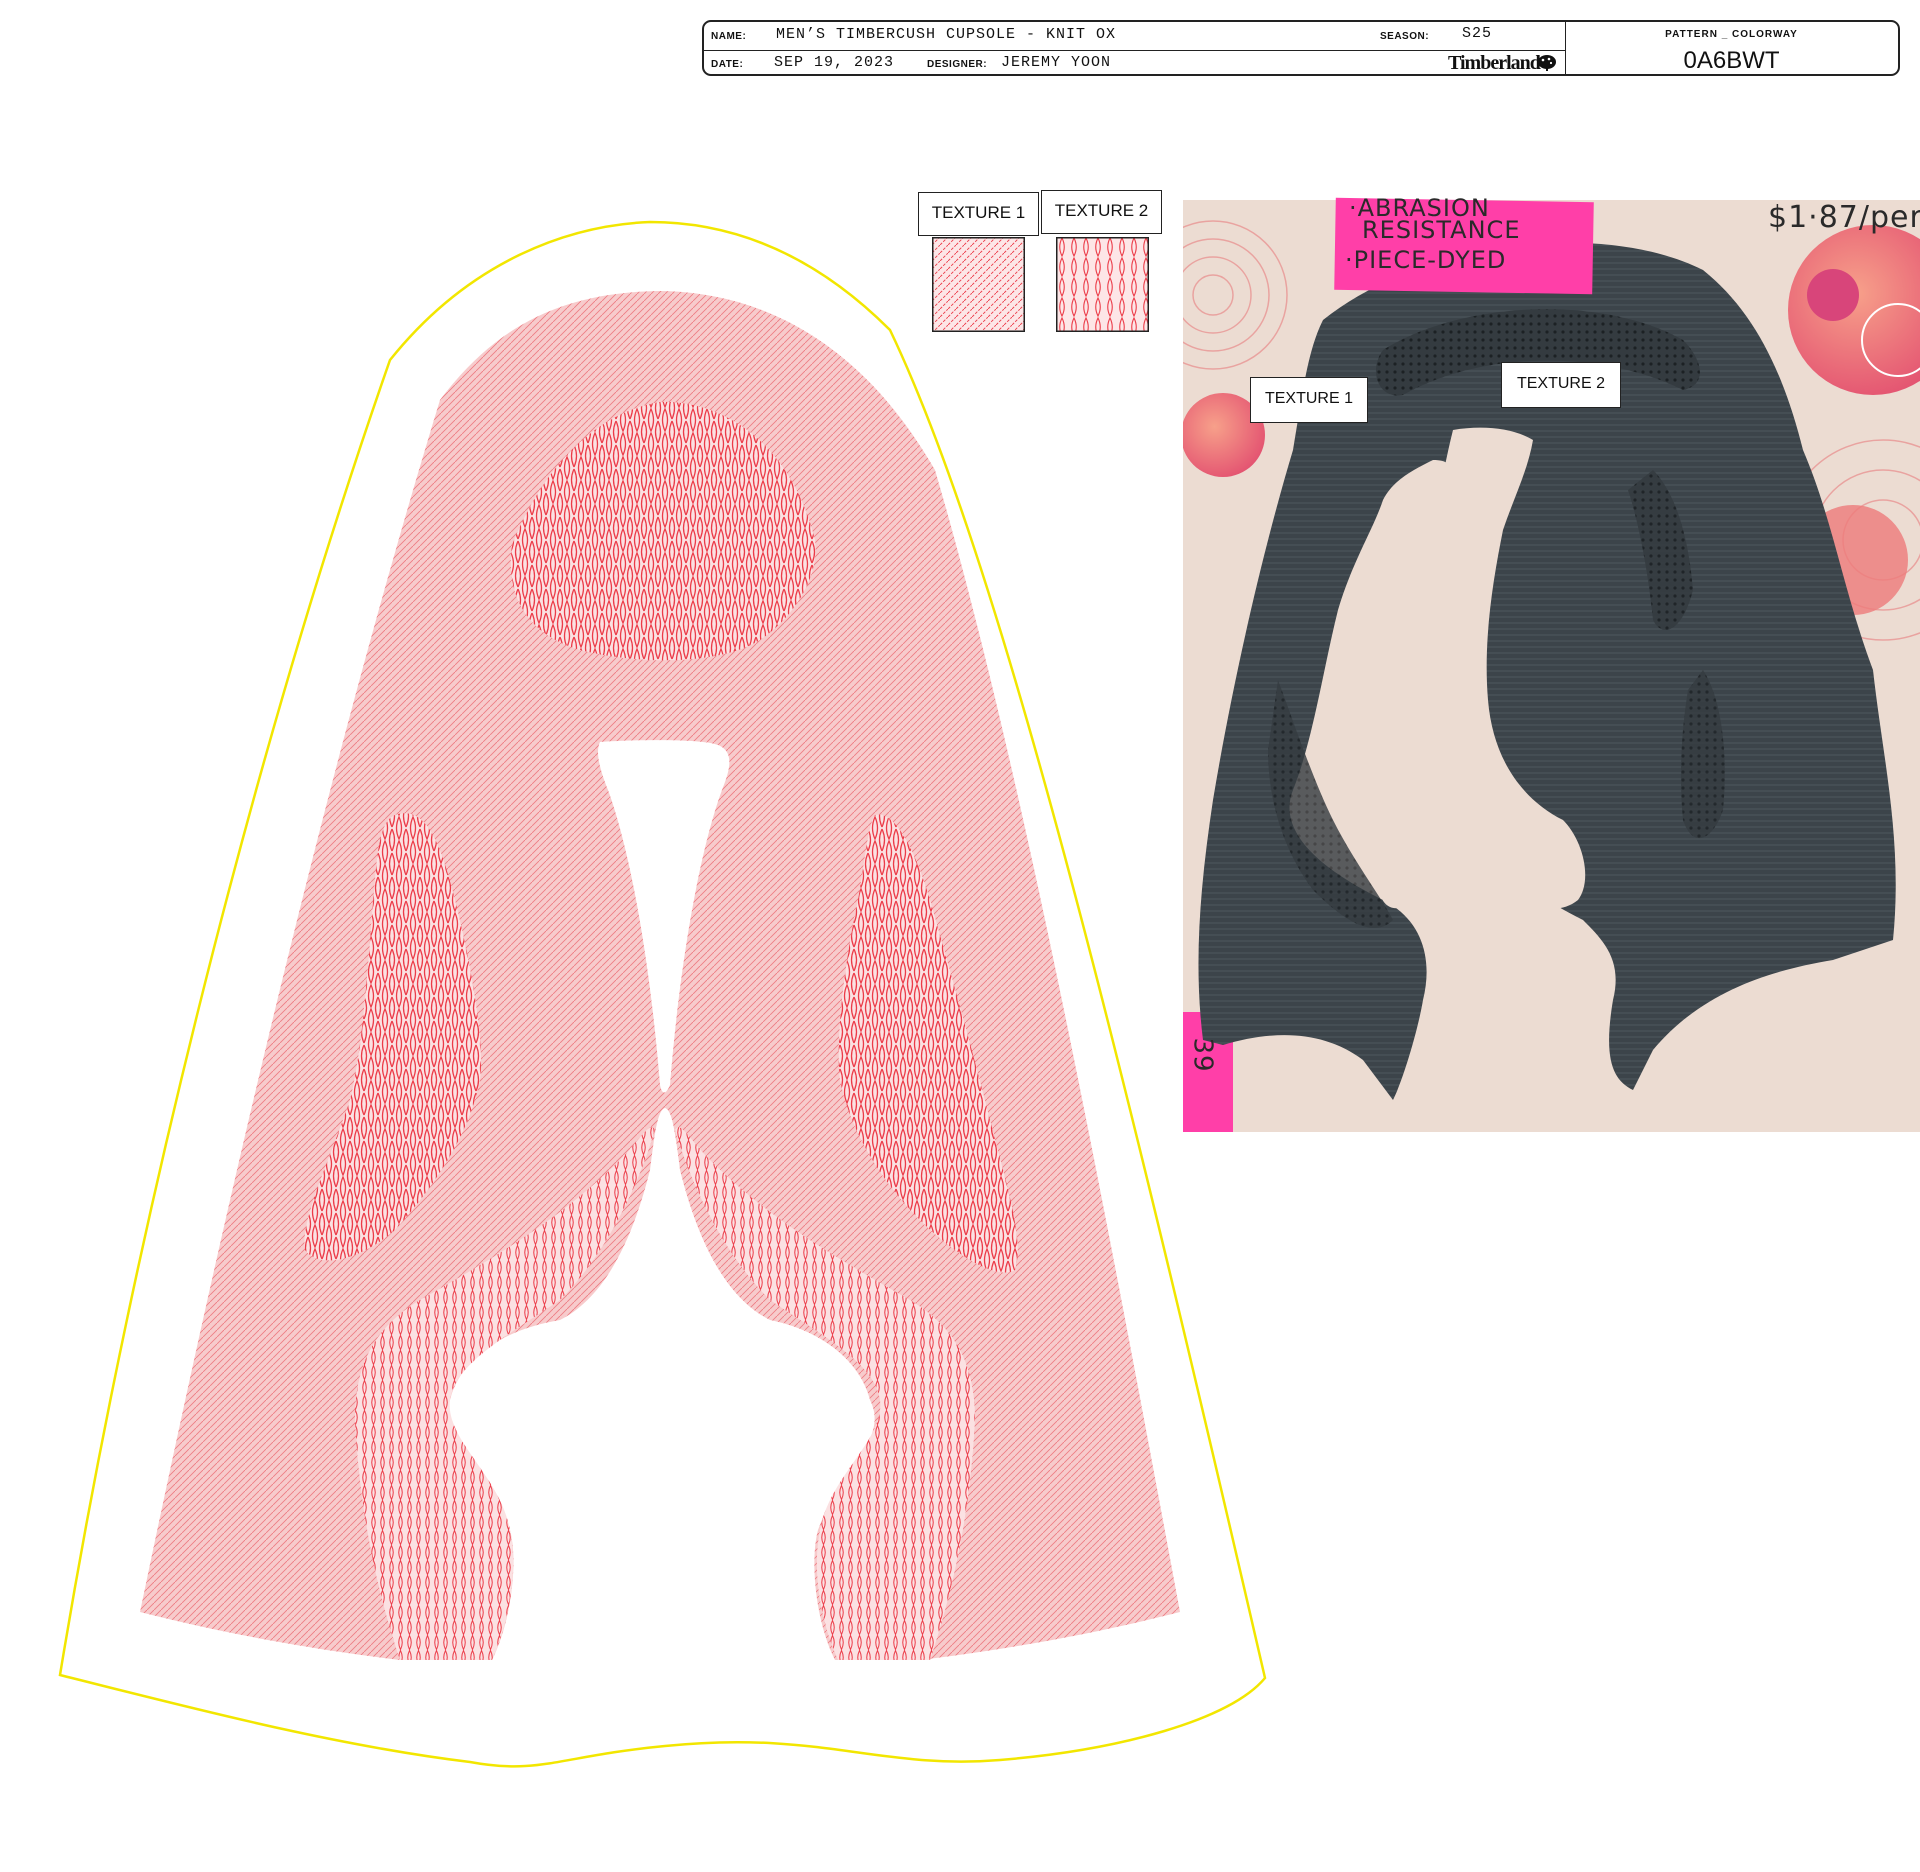 The width and height of the screenshot is (1920, 1872). What do you see at coordinates (1101, 212) in the screenshot?
I see `legend-texture2-label: TEXTURE 2` at bounding box center [1101, 212].